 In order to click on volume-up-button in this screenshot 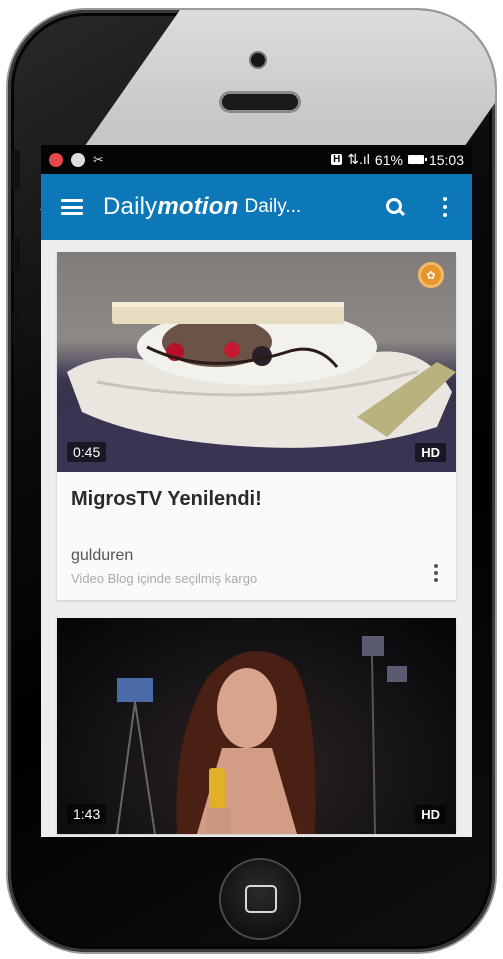, I will do `click(16, 255)`.